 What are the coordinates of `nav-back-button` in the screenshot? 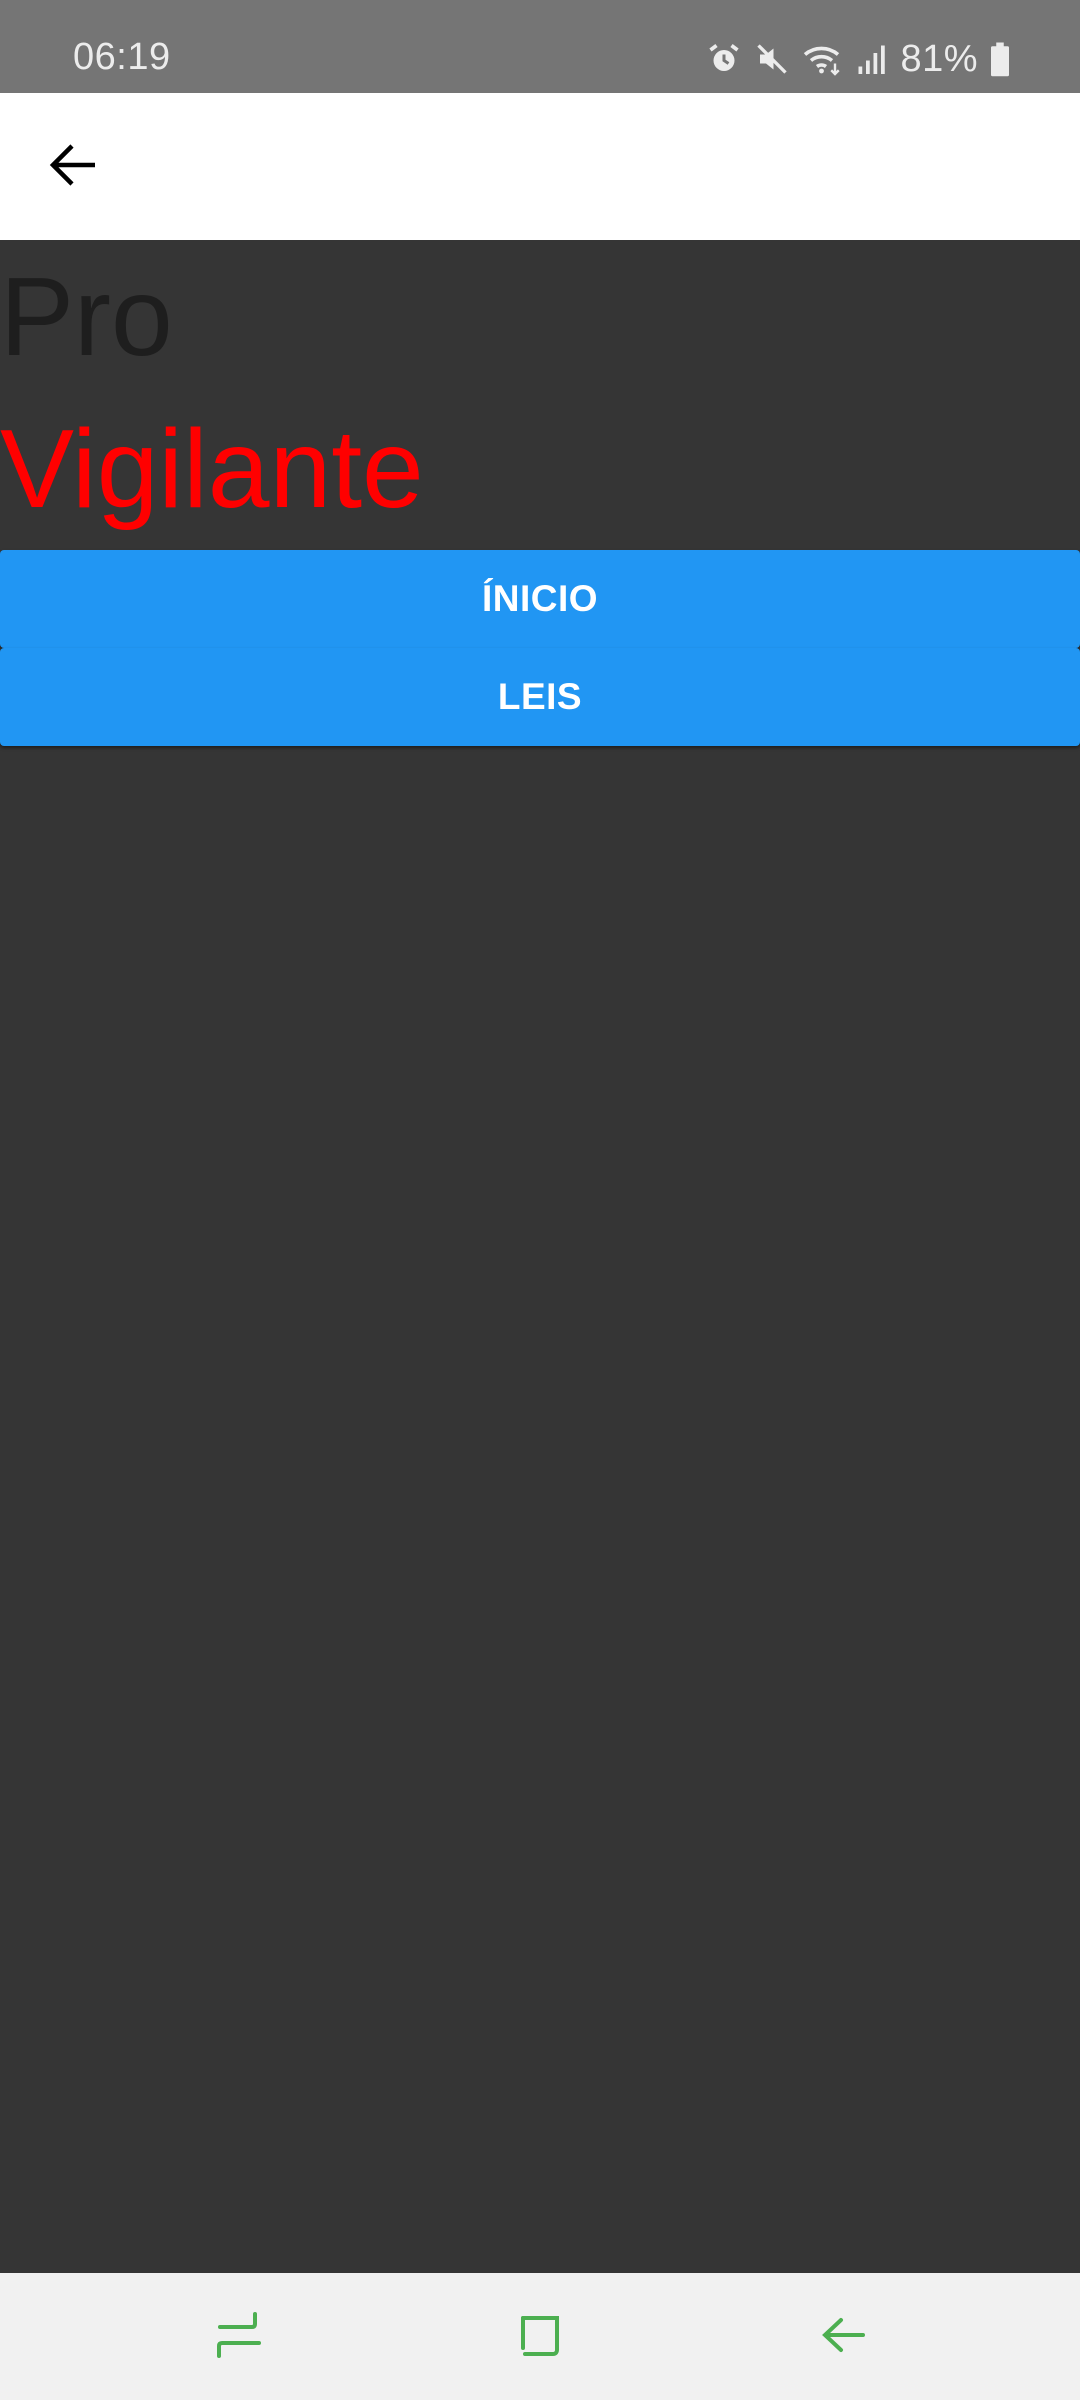 It's located at (843, 2337).